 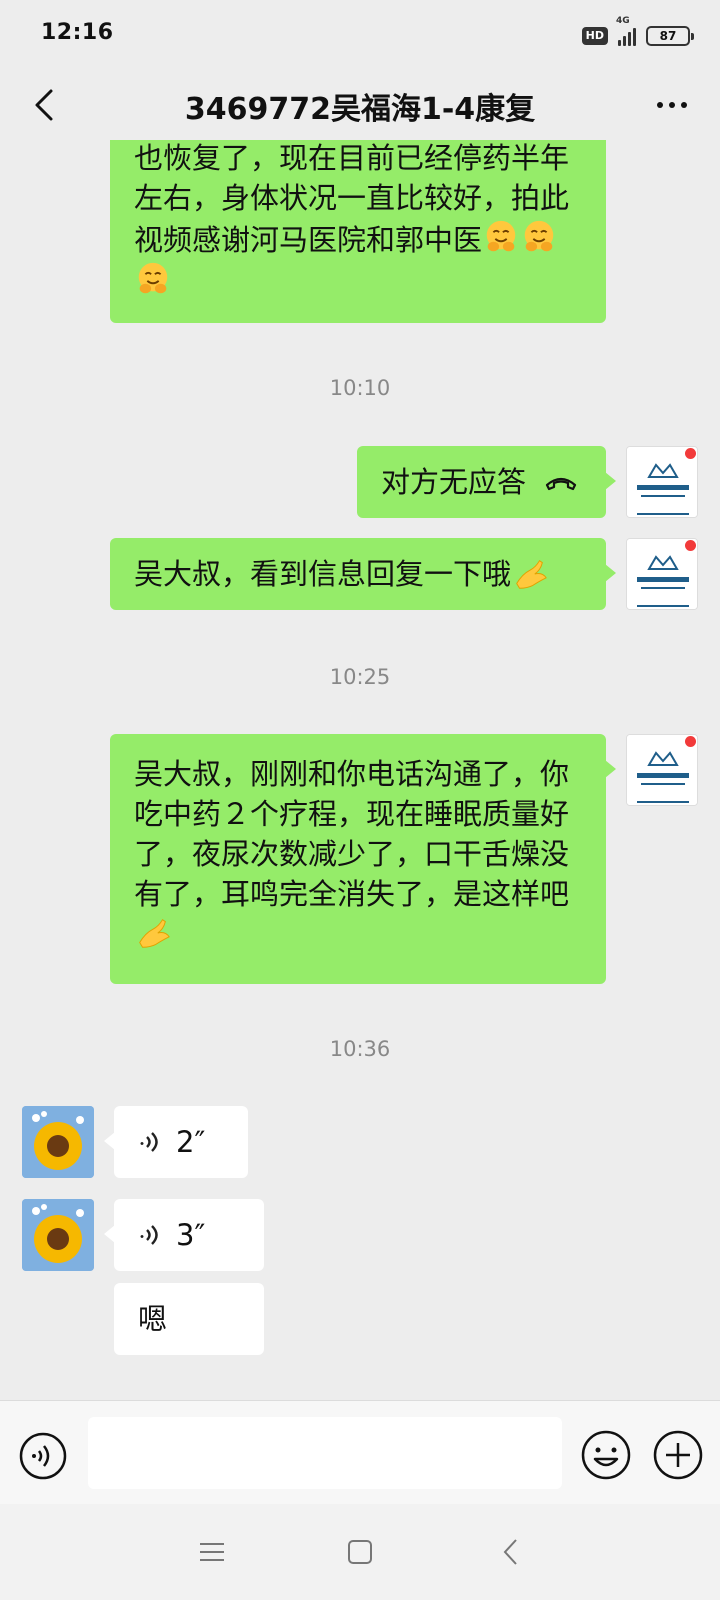 What do you see at coordinates (454, 482) in the screenshot?
I see `call-status-text: 对方无应答` at bounding box center [454, 482].